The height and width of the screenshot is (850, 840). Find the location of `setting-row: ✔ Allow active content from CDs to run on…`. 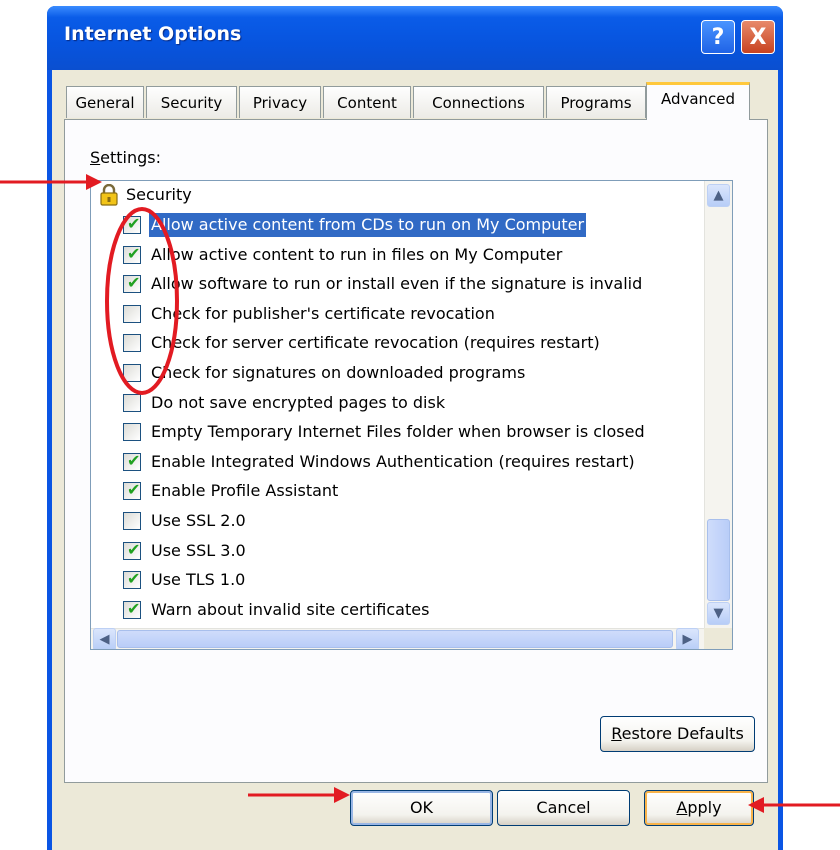

setting-row: ✔ Allow active content from CDs to run on… is located at coordinates (391, 226).